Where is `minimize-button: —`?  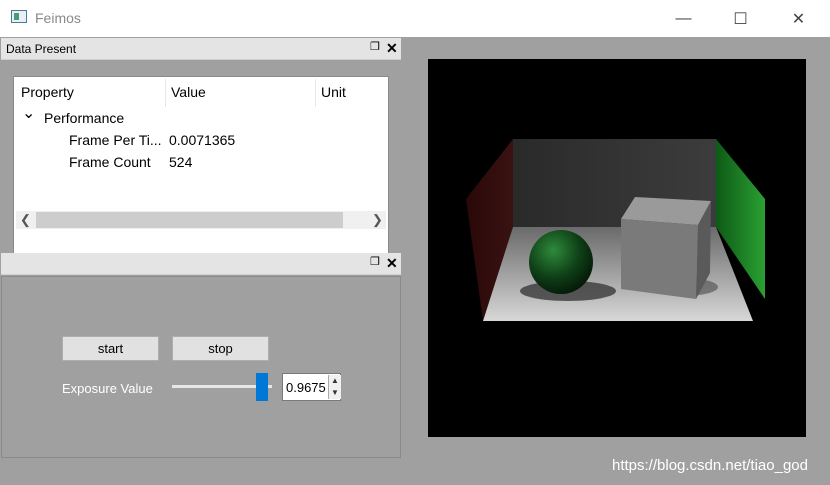
minimize-button: — is located at coordinates (683, 18).